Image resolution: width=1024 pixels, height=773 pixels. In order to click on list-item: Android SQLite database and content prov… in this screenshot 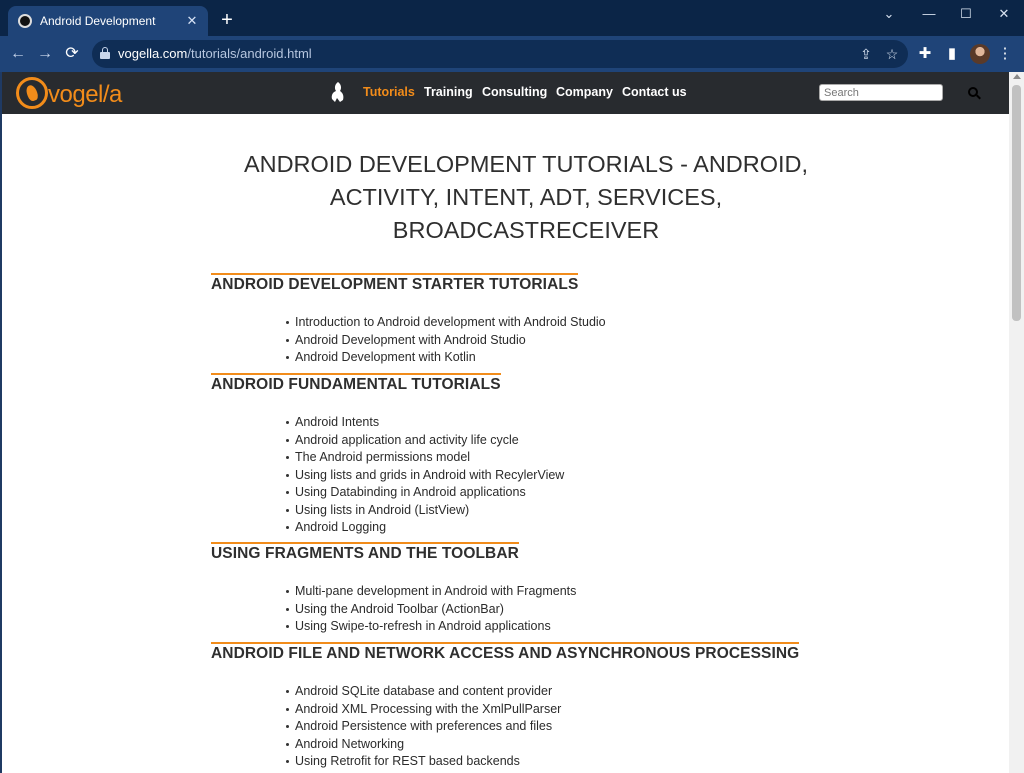, I will do `click(542, 692)`.